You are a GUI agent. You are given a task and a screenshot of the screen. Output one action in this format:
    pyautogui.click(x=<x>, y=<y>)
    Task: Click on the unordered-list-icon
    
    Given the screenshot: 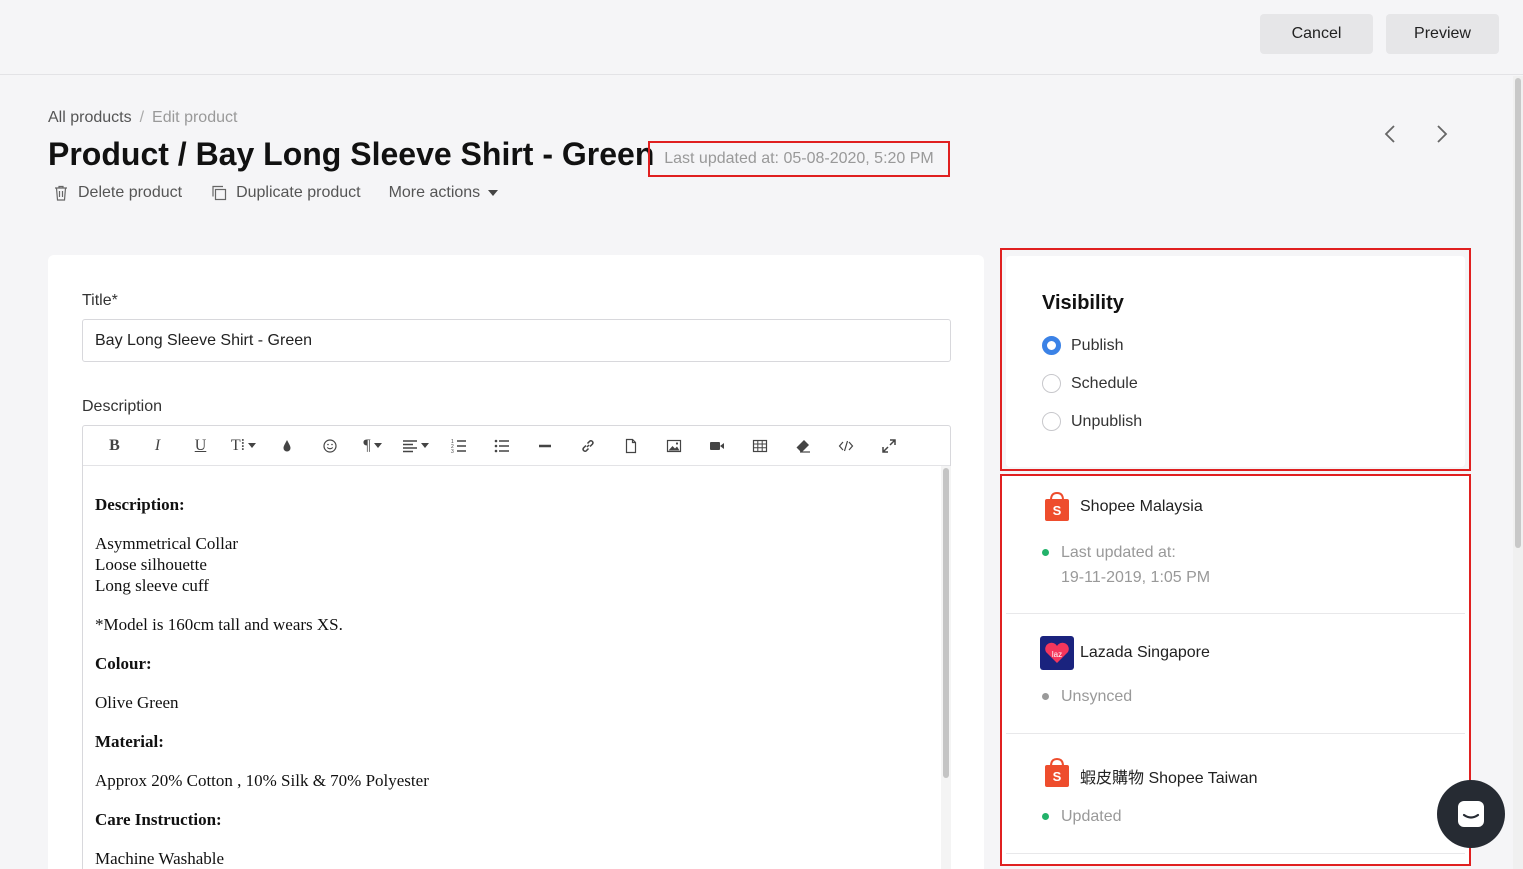 What is the action you would take?
    pyautogui.click(x=501, y=445)
    